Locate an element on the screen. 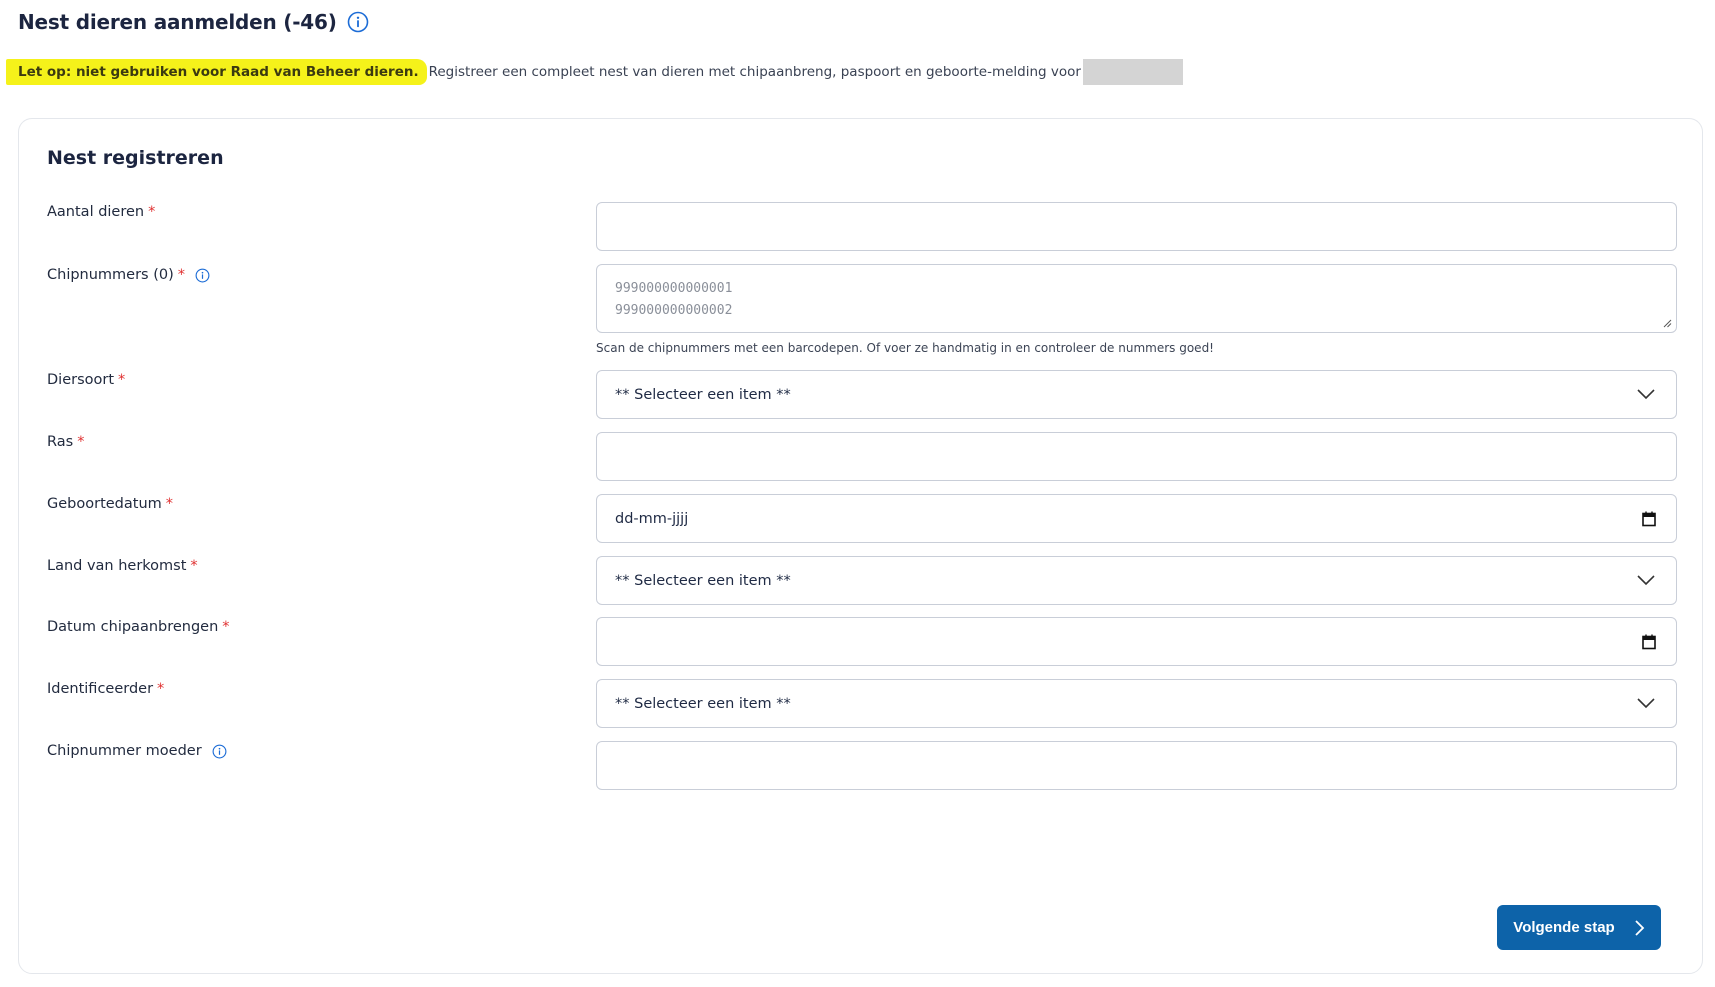  redacted-block is located at coordinates (1132, 72).